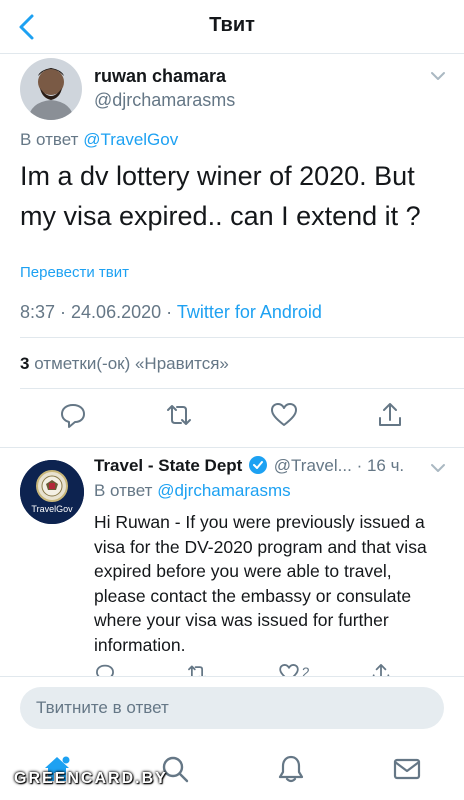  I want to click on avatar: TravelGov, so click(52, 492).